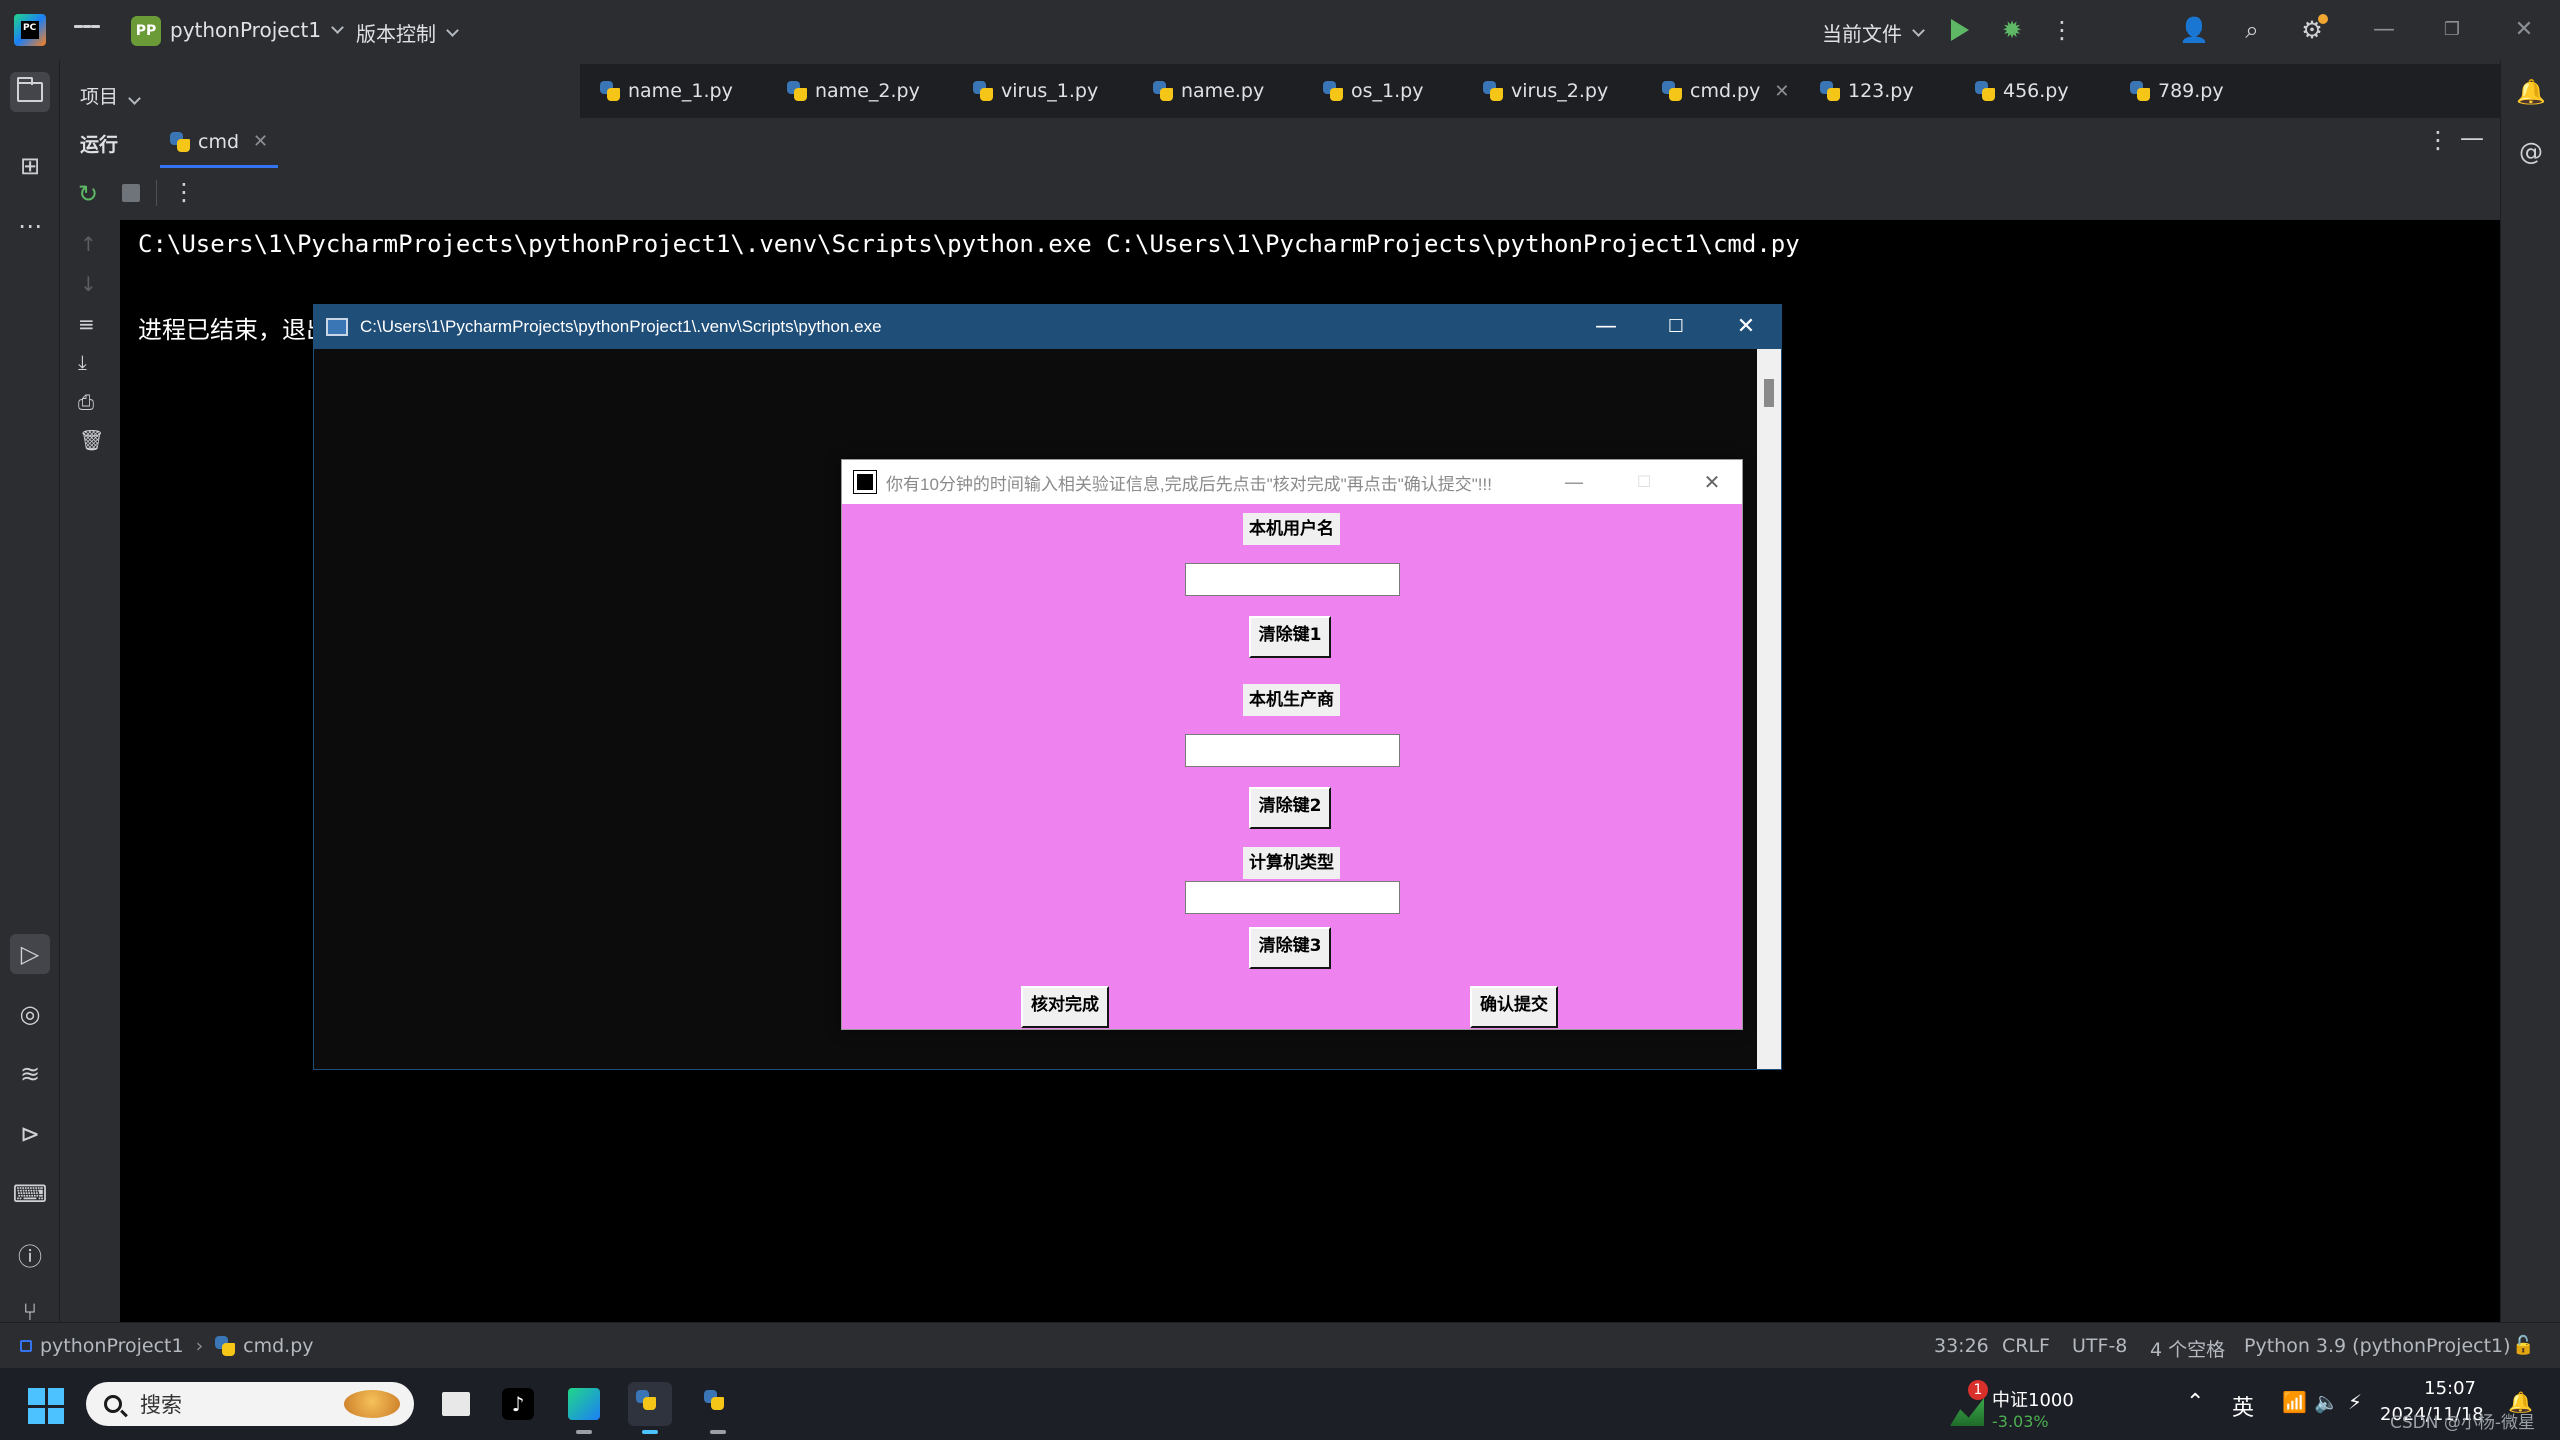  I want to click on hide-panel-icon: —, so click(2472, 138).